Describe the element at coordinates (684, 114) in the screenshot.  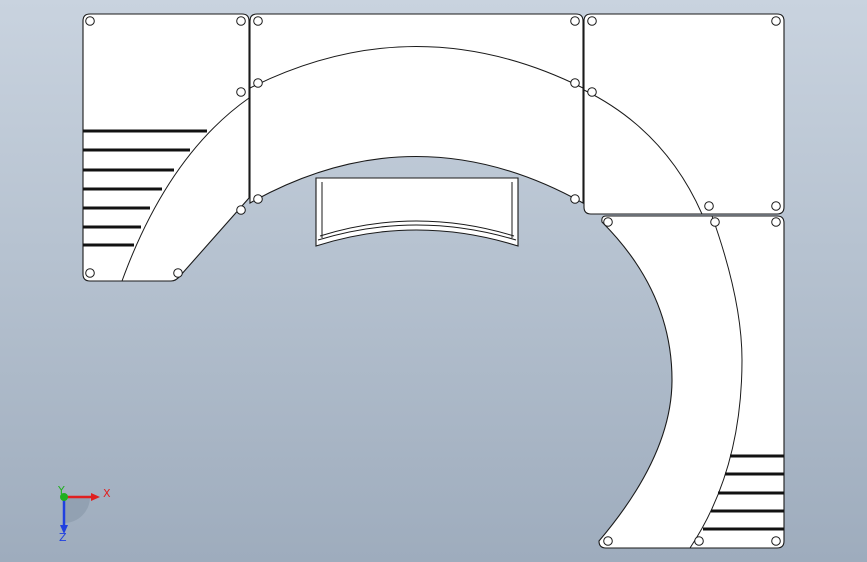
I see `cover-plate-top-right` at that location.